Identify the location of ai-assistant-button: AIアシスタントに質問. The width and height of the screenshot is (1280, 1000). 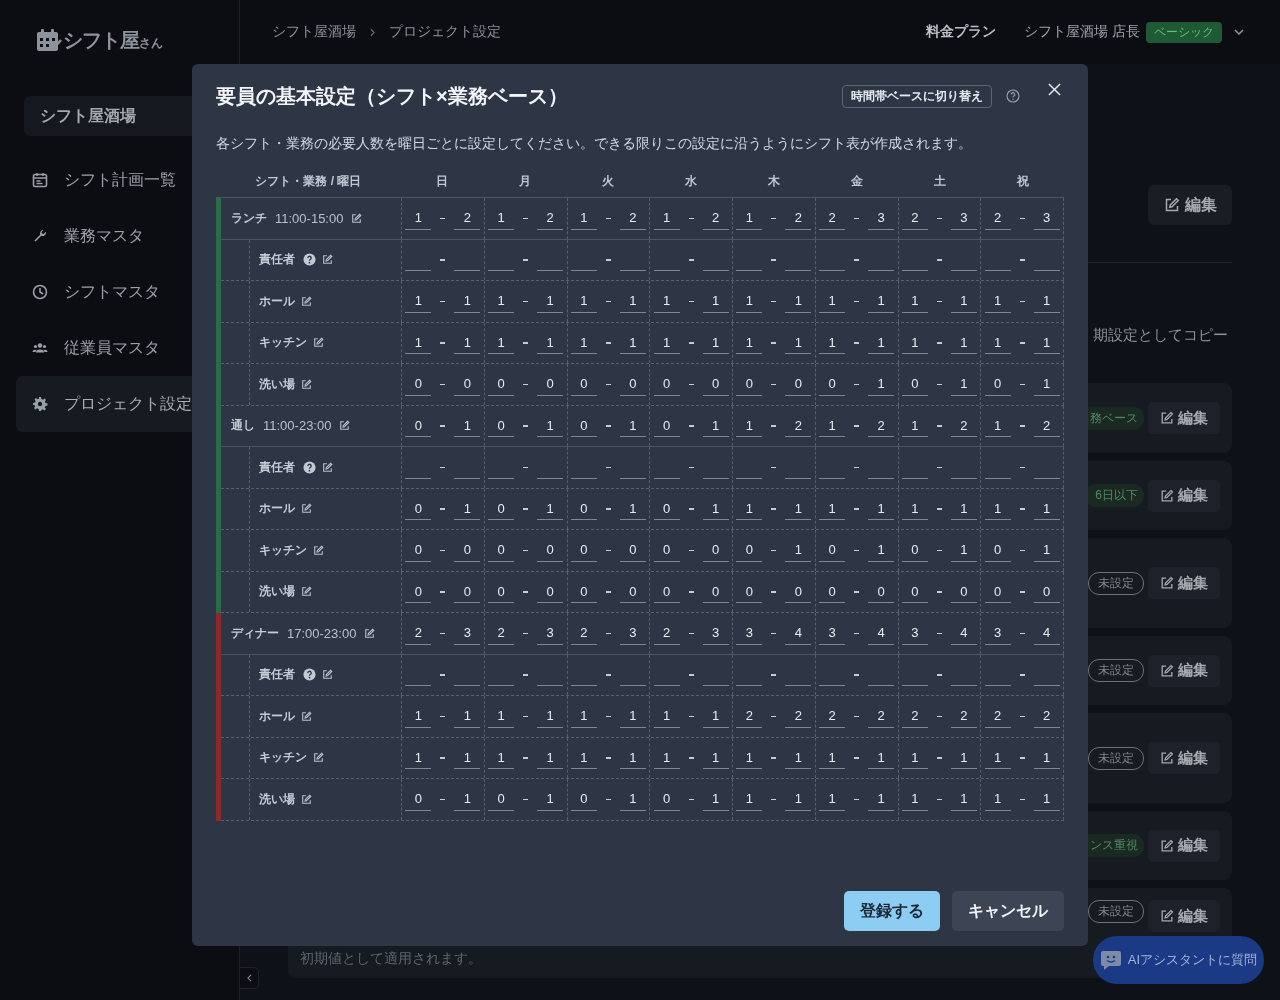
(1178, 960).